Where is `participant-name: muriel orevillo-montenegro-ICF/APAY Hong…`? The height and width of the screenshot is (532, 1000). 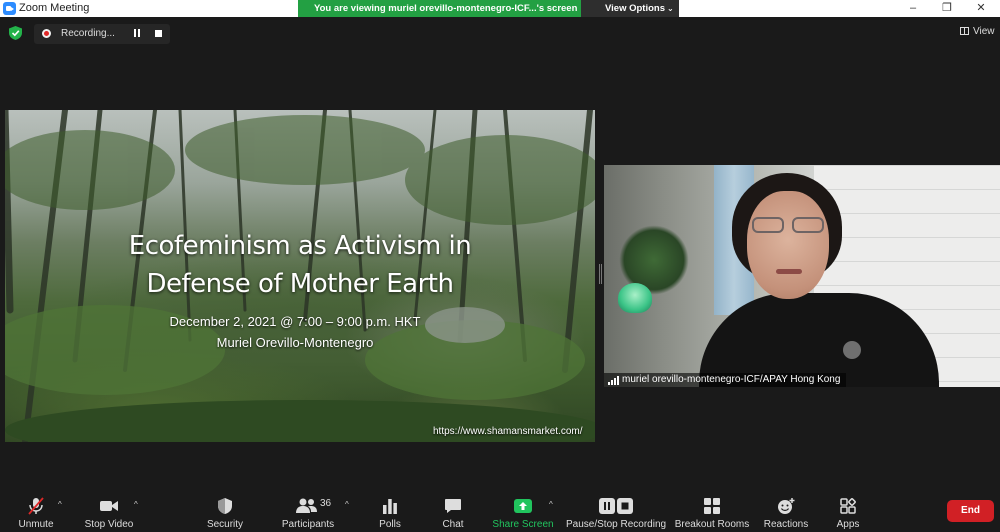
participant-name: muriel orevillo-montenegro-ICF/APAY Hong… is located at coordinates (731, 379).